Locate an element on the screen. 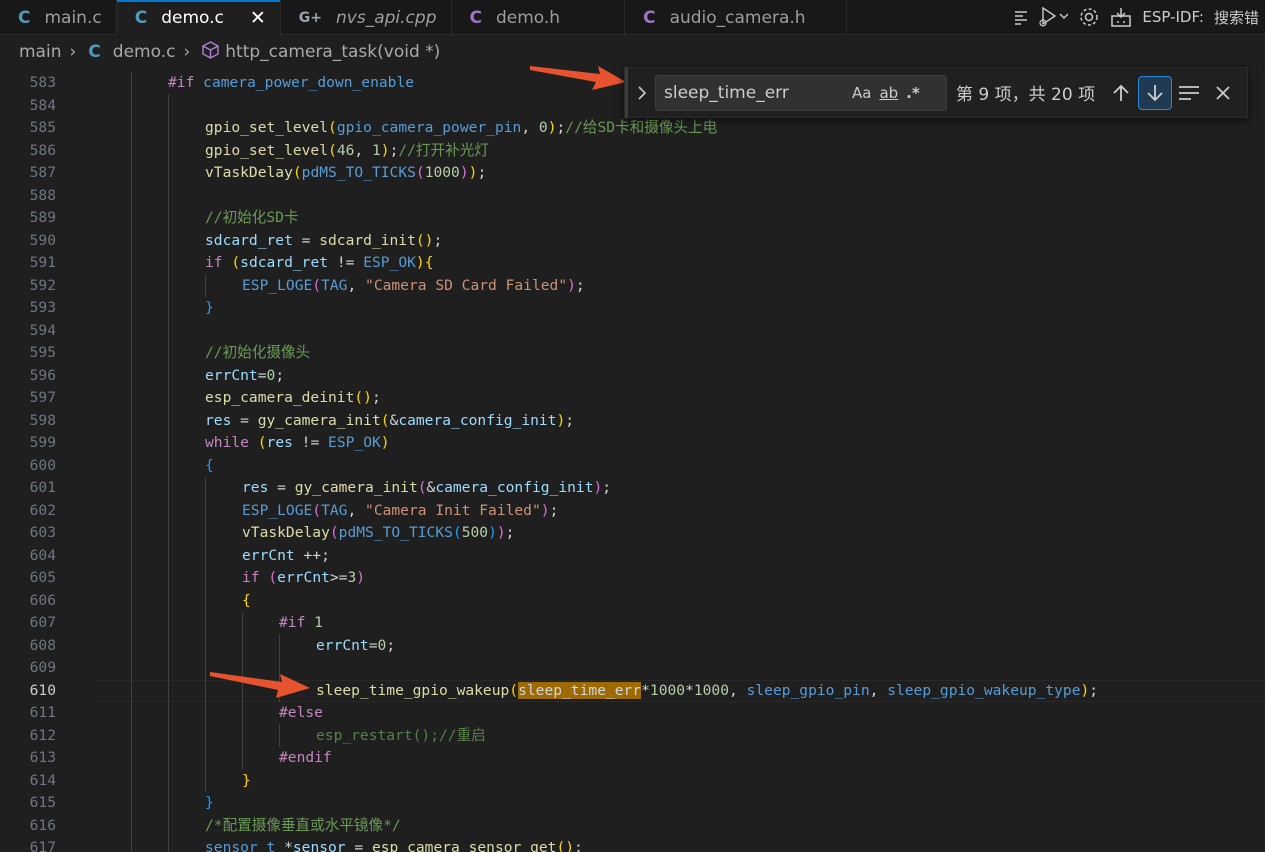  line-number: 611 is located at coordinates (42, 712).